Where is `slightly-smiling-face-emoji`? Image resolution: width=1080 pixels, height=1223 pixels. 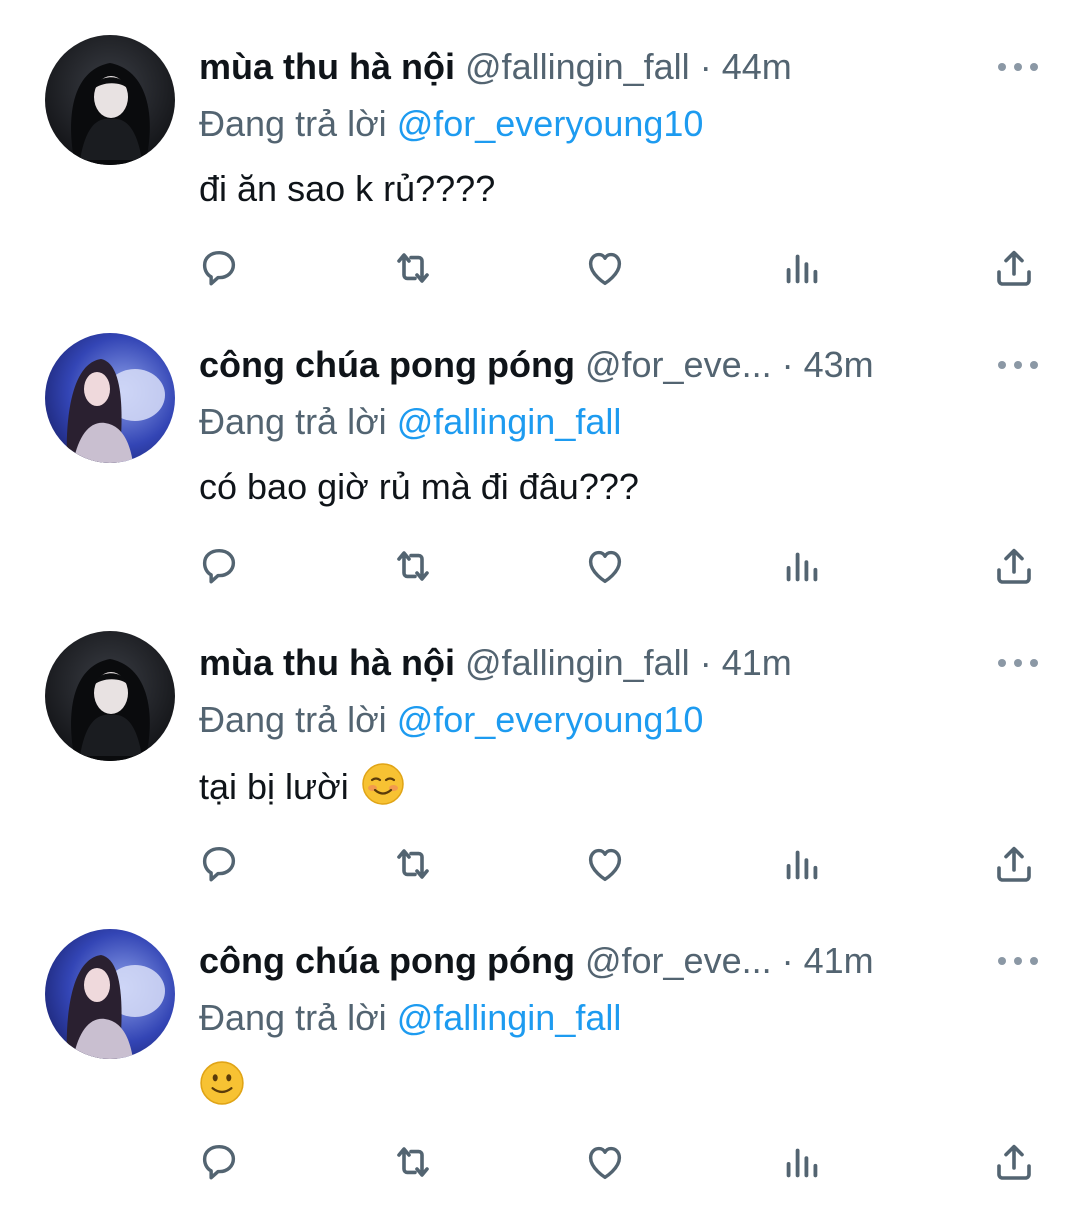
slightly-smiling-face-emoji is located at coordinates (222, 1088).